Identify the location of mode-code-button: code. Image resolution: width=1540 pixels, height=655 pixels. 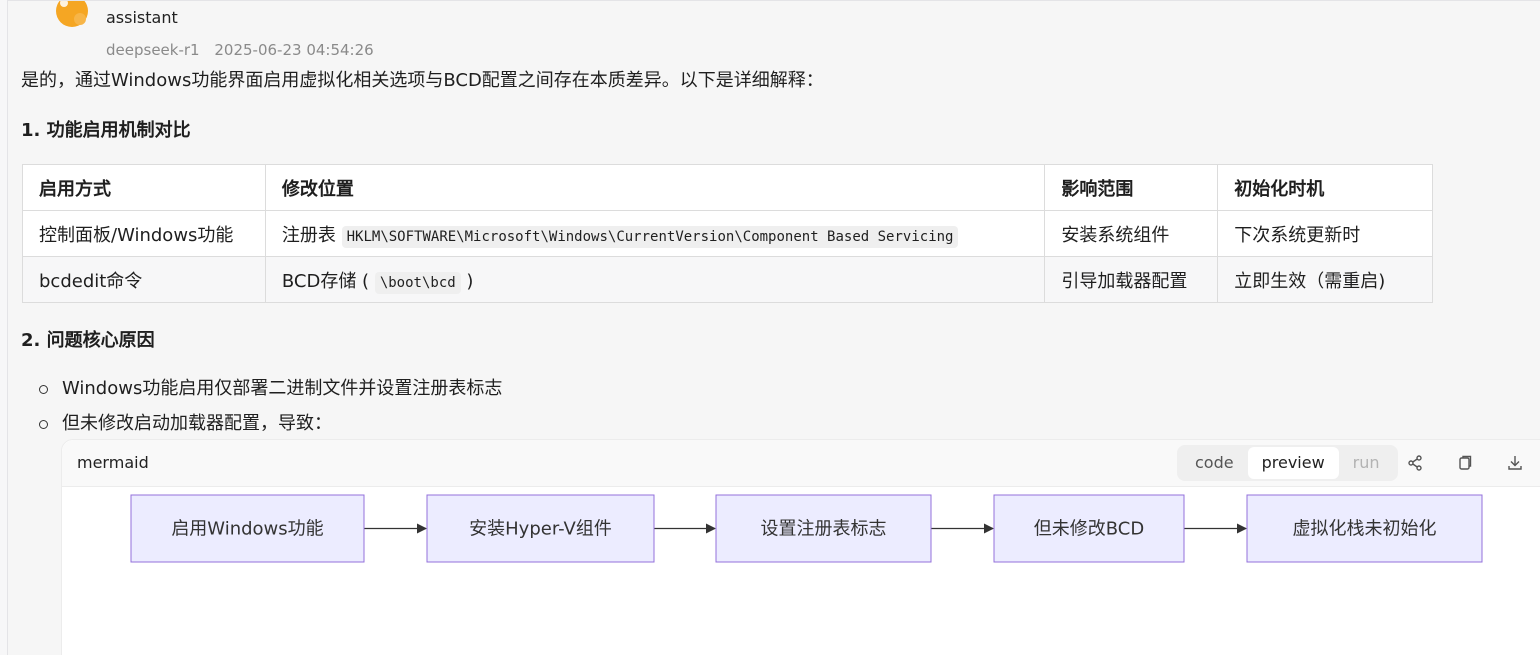
(1214, 463).